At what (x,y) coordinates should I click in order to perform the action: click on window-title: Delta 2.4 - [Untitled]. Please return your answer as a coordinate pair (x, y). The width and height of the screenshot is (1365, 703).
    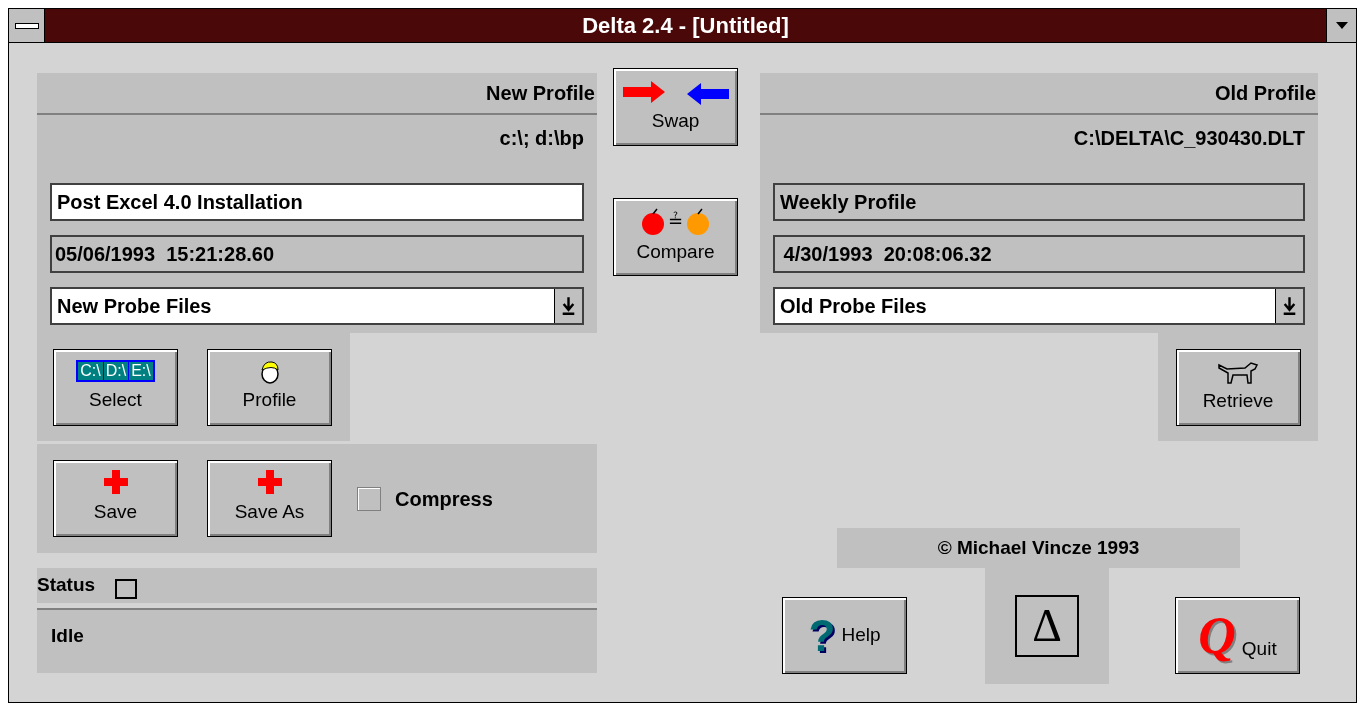
    Looking at the image, I should click on (685, 26).